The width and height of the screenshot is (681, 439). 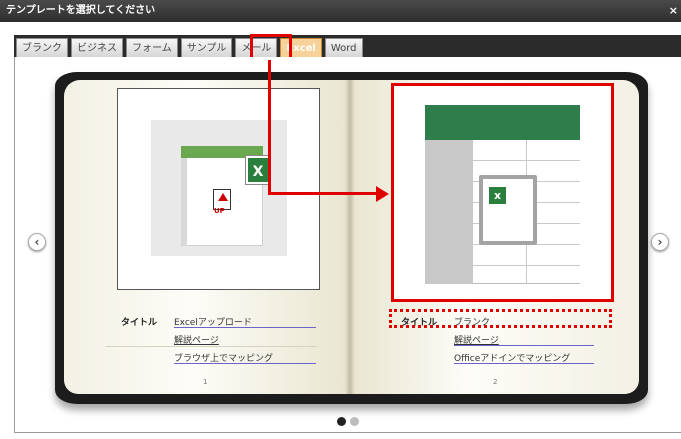 I want to click on prev-page-button: ‹, so click(x=37, y=242).